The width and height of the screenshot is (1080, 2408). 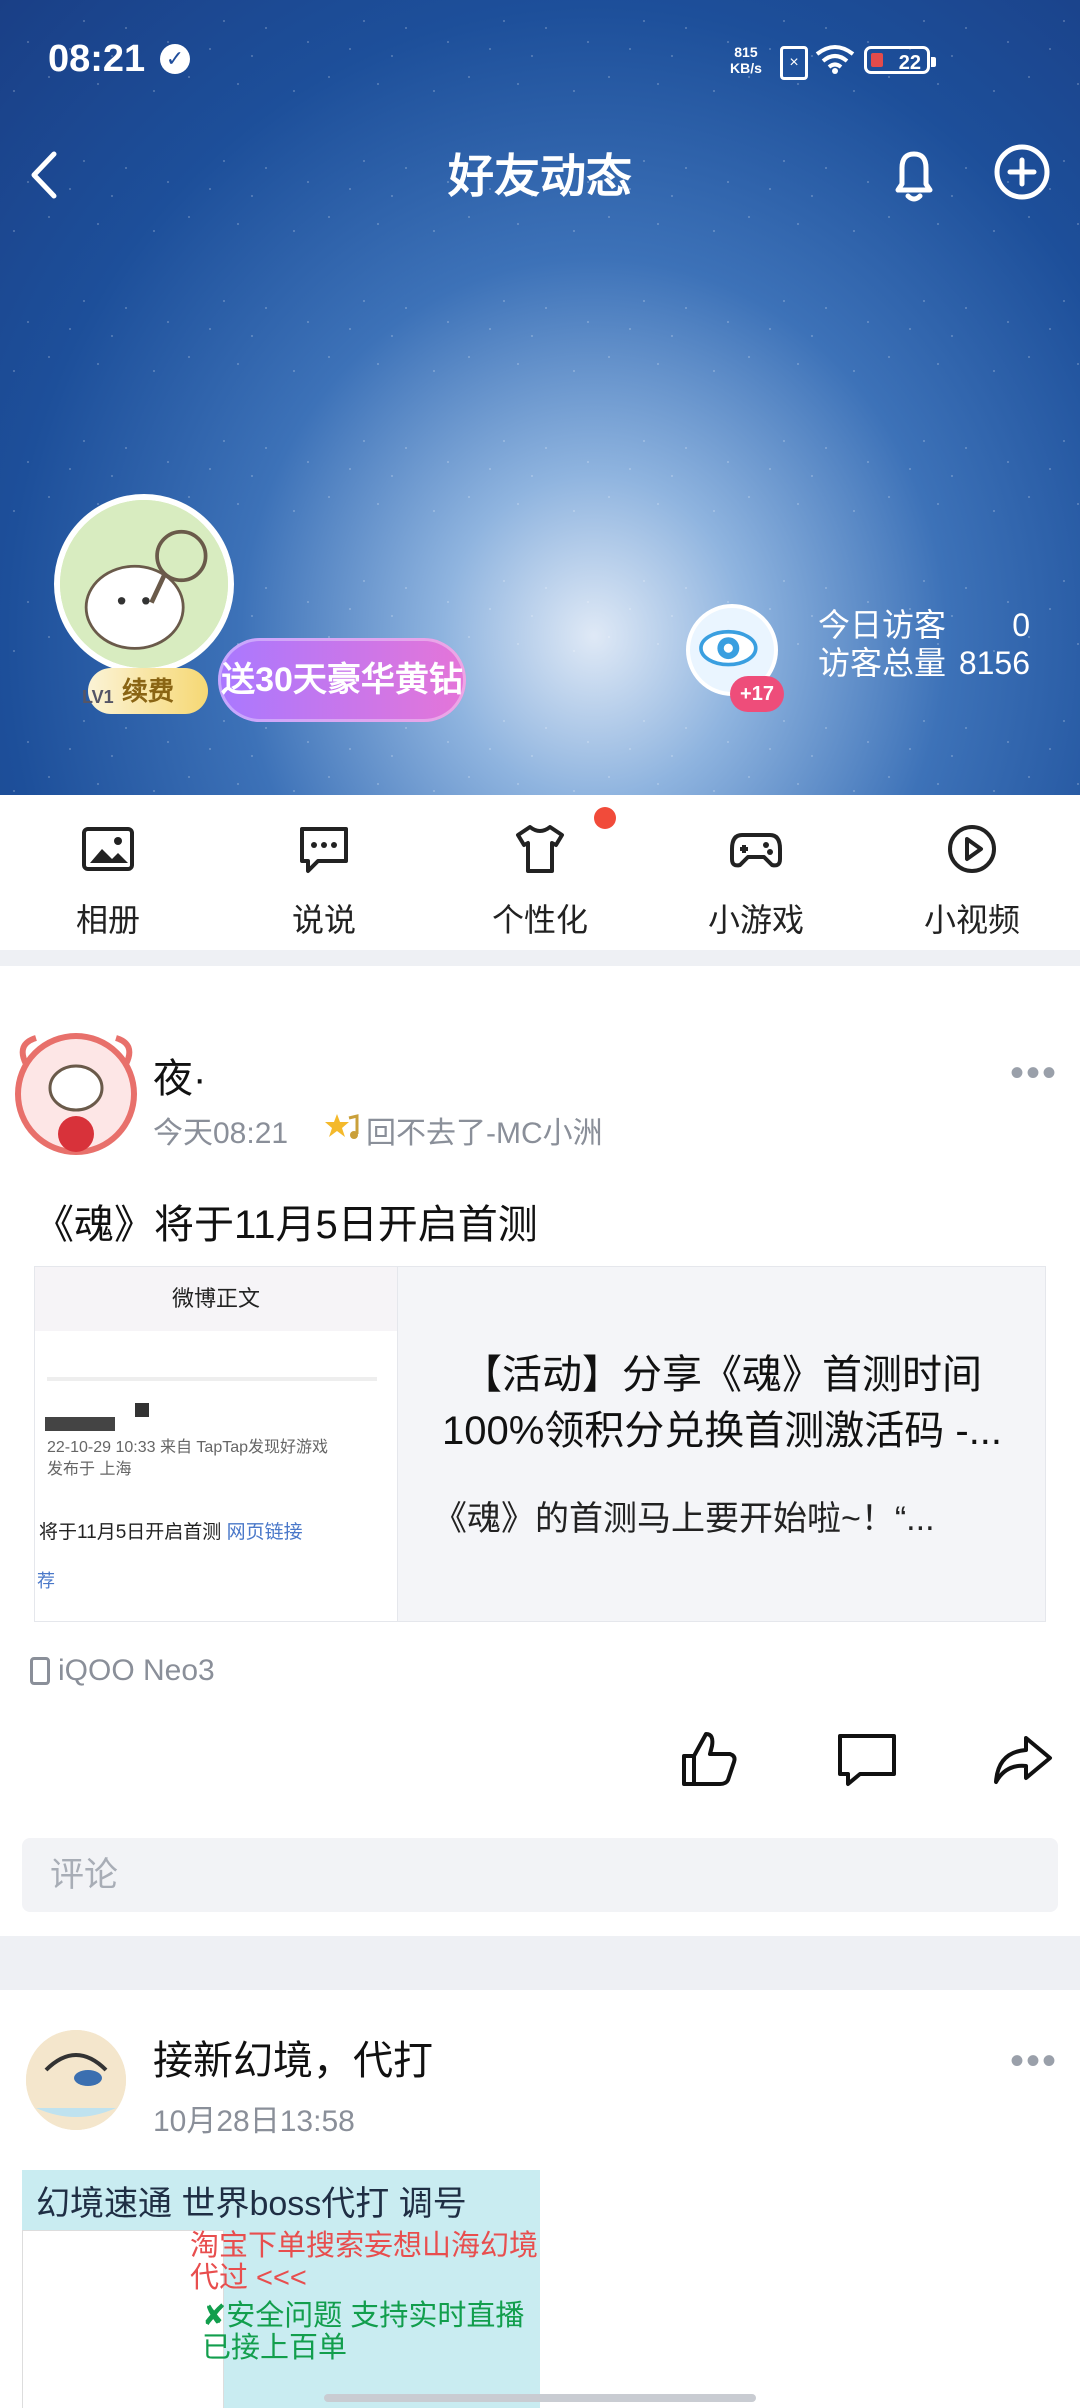 I want to click on quick-actions: 相册 说说 个性化 小游戏 小视频, so click(x=540, y=872).